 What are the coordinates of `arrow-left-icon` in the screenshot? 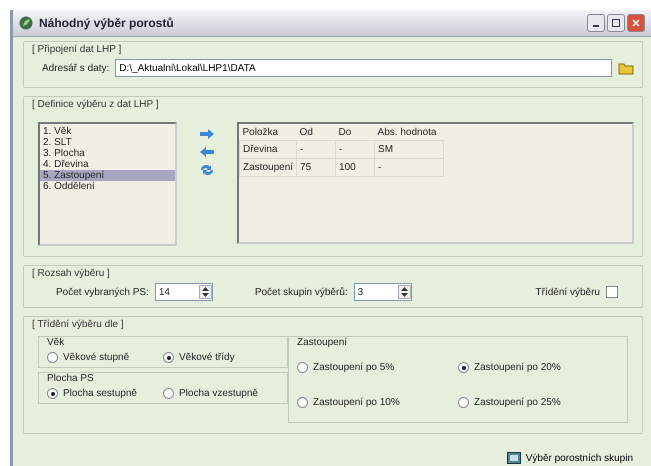 It's located at (207, 152).